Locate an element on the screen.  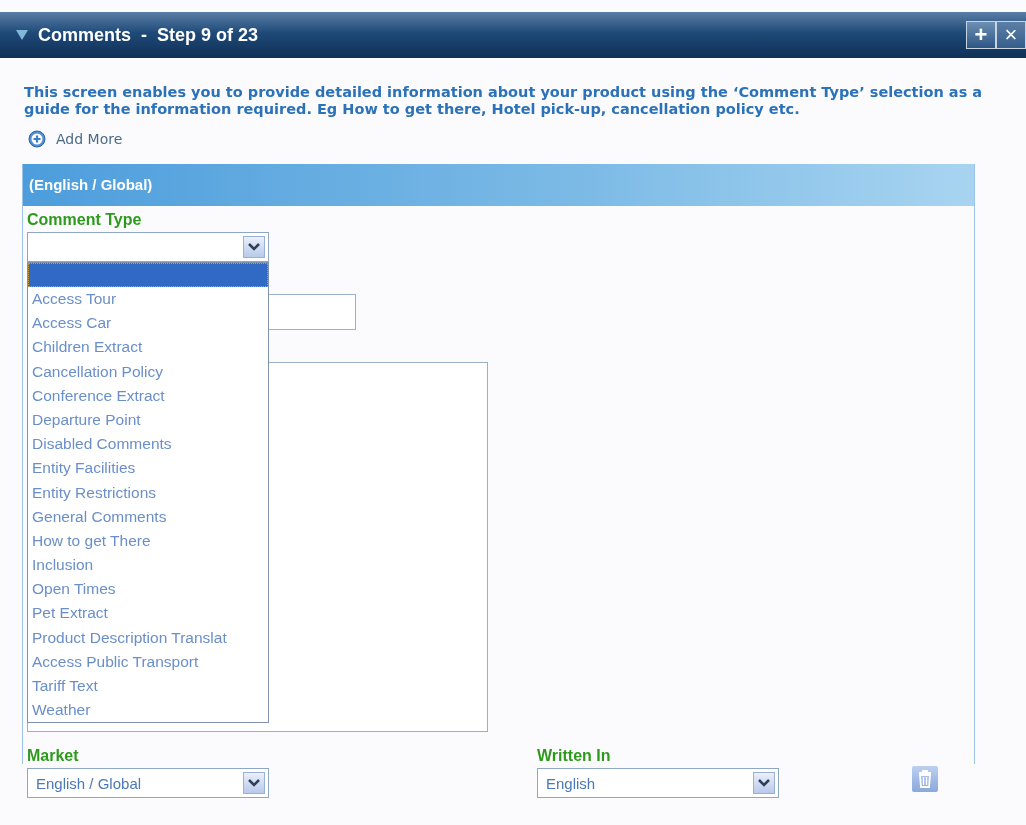
intro-text: This screen enables you to provide detailed information about your product using the ‘Comment Type’ selection as a guide for the information required. Eg How to get there, Hotel pick-up, cancellation policy etc. is located at coordinates (504, 101).